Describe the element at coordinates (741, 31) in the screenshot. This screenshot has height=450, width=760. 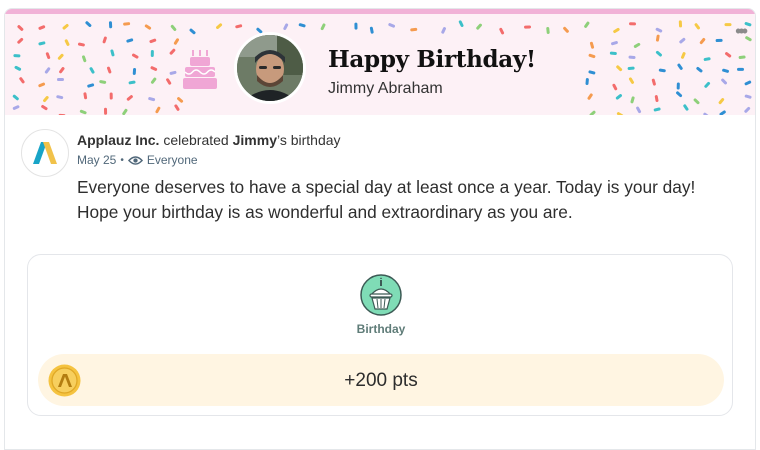
I see `more-options-icon: •••` at that location.